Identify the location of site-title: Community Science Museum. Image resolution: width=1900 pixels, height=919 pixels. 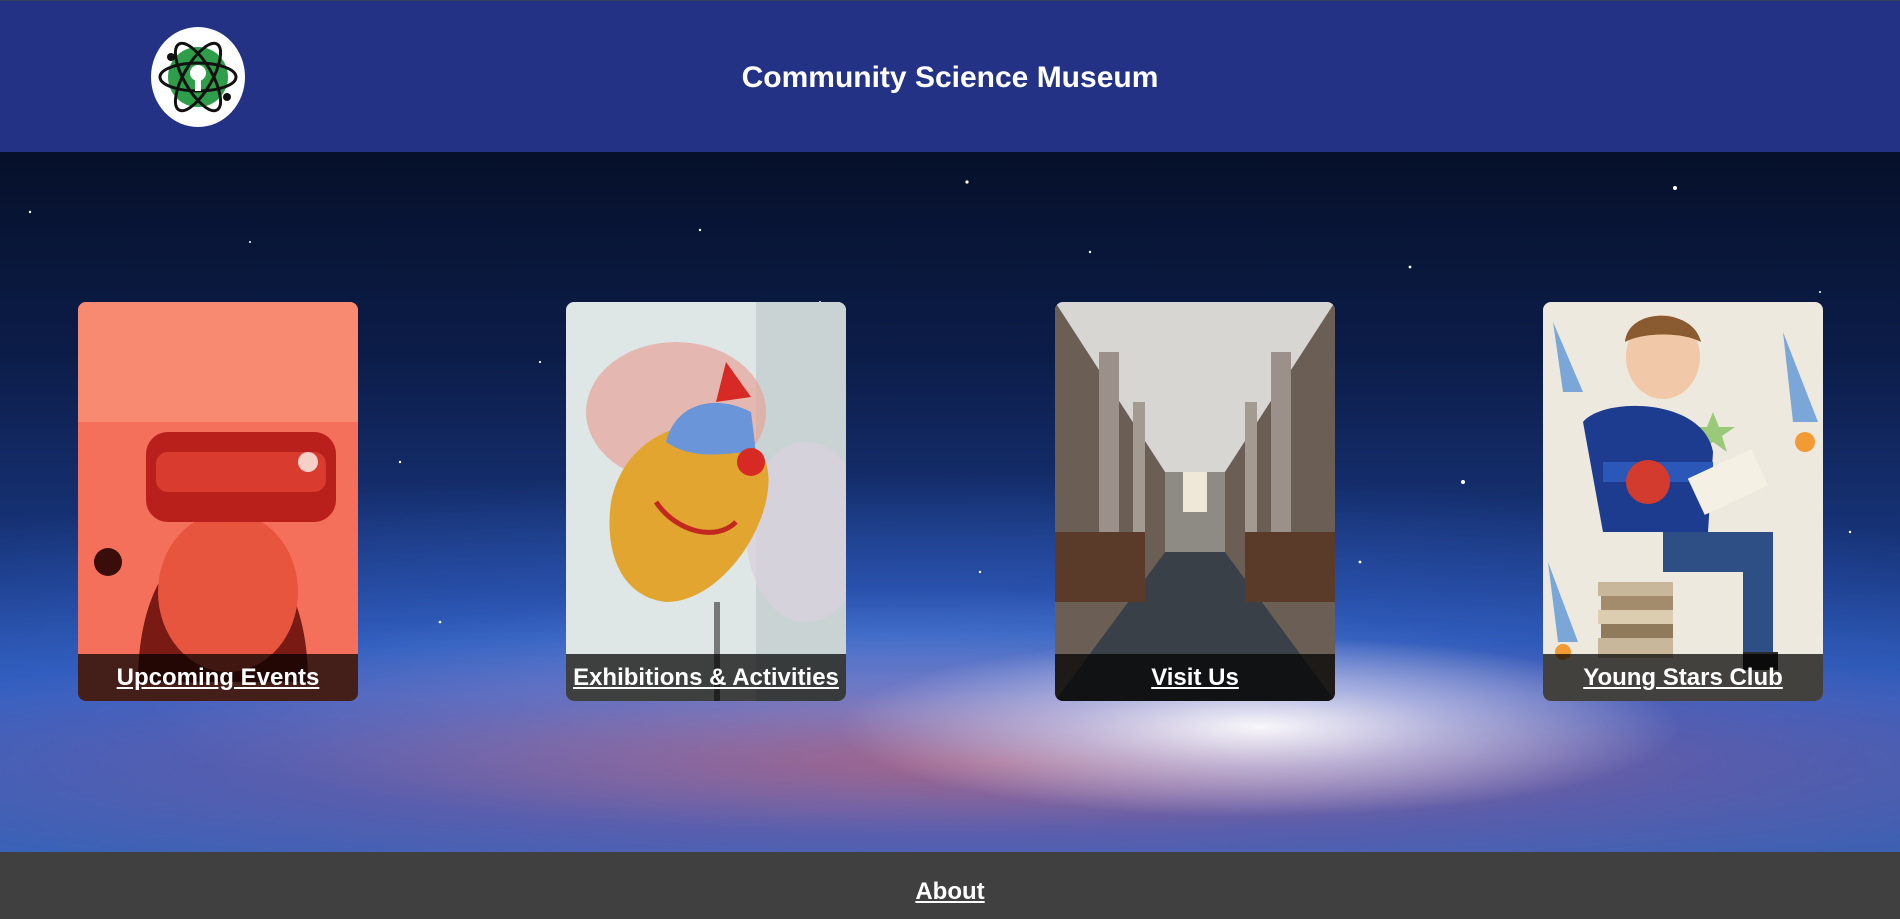
(950, 77).